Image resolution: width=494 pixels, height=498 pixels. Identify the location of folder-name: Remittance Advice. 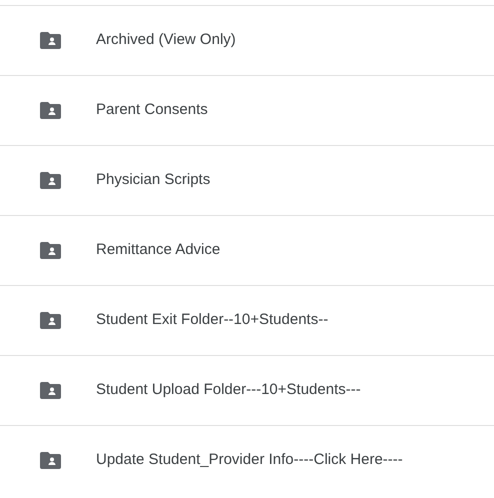
(158, 250).